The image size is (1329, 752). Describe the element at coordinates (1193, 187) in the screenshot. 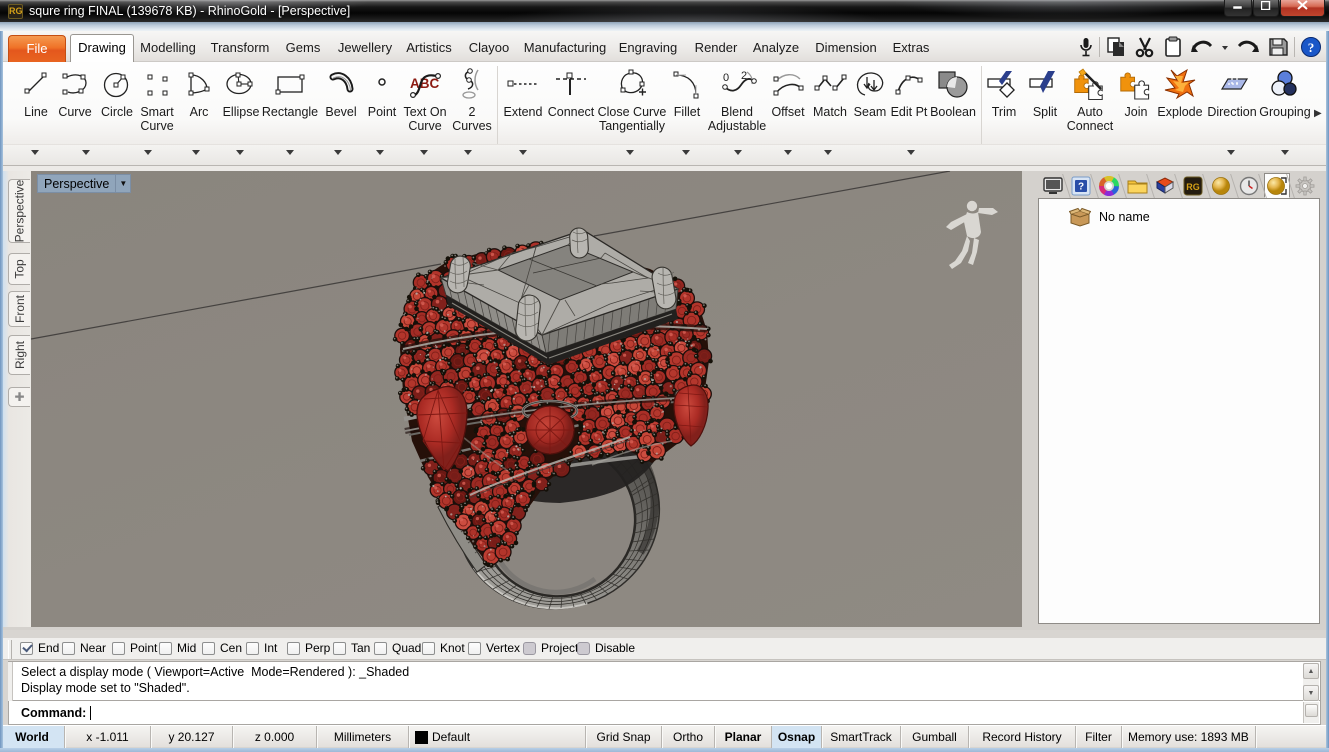

I see `svg-text: RG` at that location.